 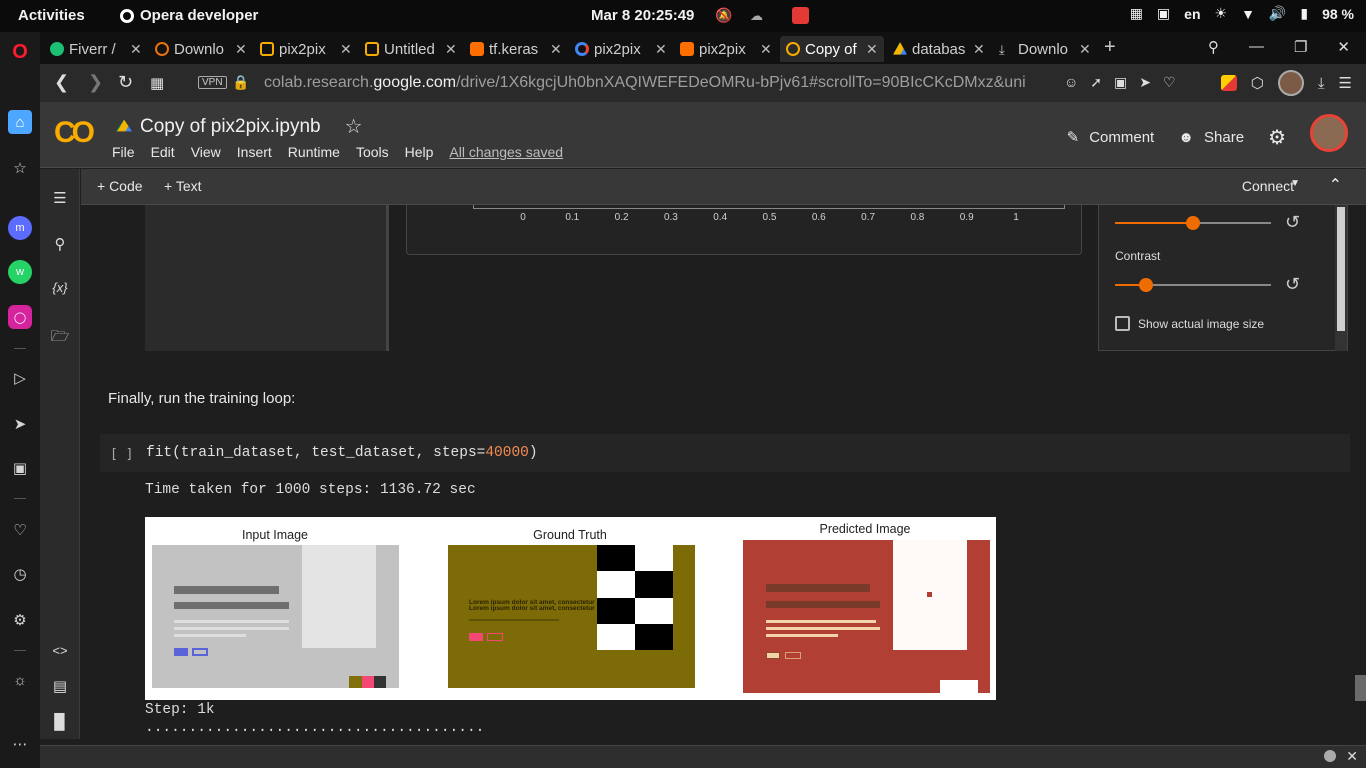 What do you see at coordinates (121, 454) in the screenshot?
I see `run-cell-button: [ ]` at bounding box center [121, 454].